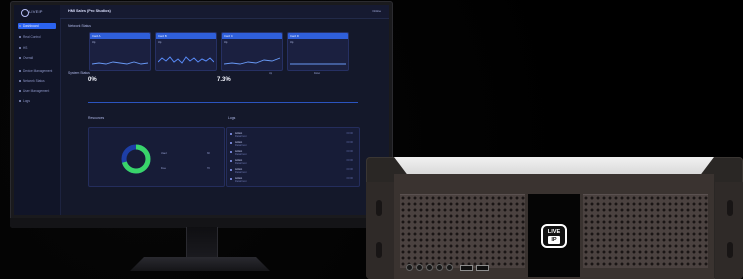 The width and height of the screenshot is (743, 279). Describe the element at coordinates (120, 36) in the screenshot. I see `metric-card-title: Card A` at that location.